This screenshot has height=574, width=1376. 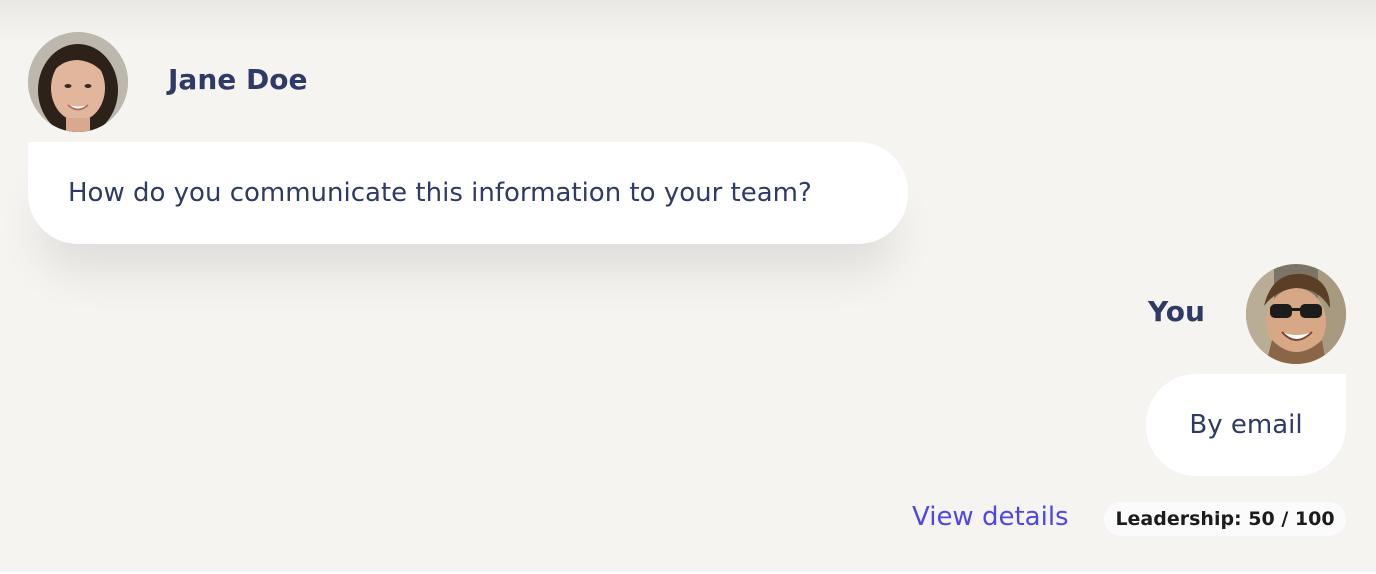 What do you see at coordinates (238, 79) in the screenshot?
I see `sender-name-jane: Jane Doe` at bounding box center [238, 79].